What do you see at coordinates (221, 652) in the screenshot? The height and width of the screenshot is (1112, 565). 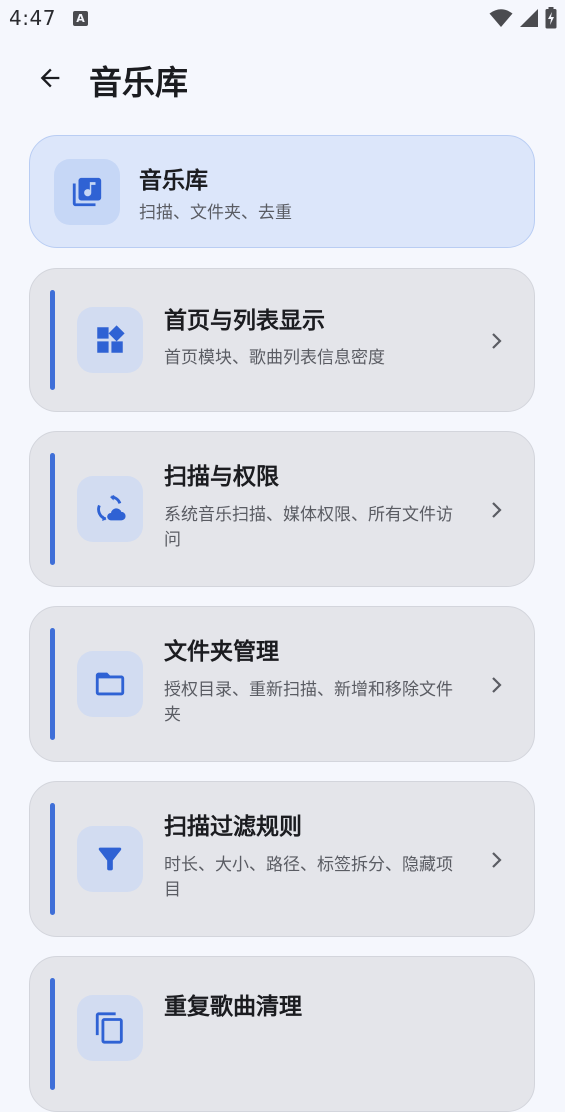 I see `card-title: 文件夹管理` at bounding box center [221, 652].